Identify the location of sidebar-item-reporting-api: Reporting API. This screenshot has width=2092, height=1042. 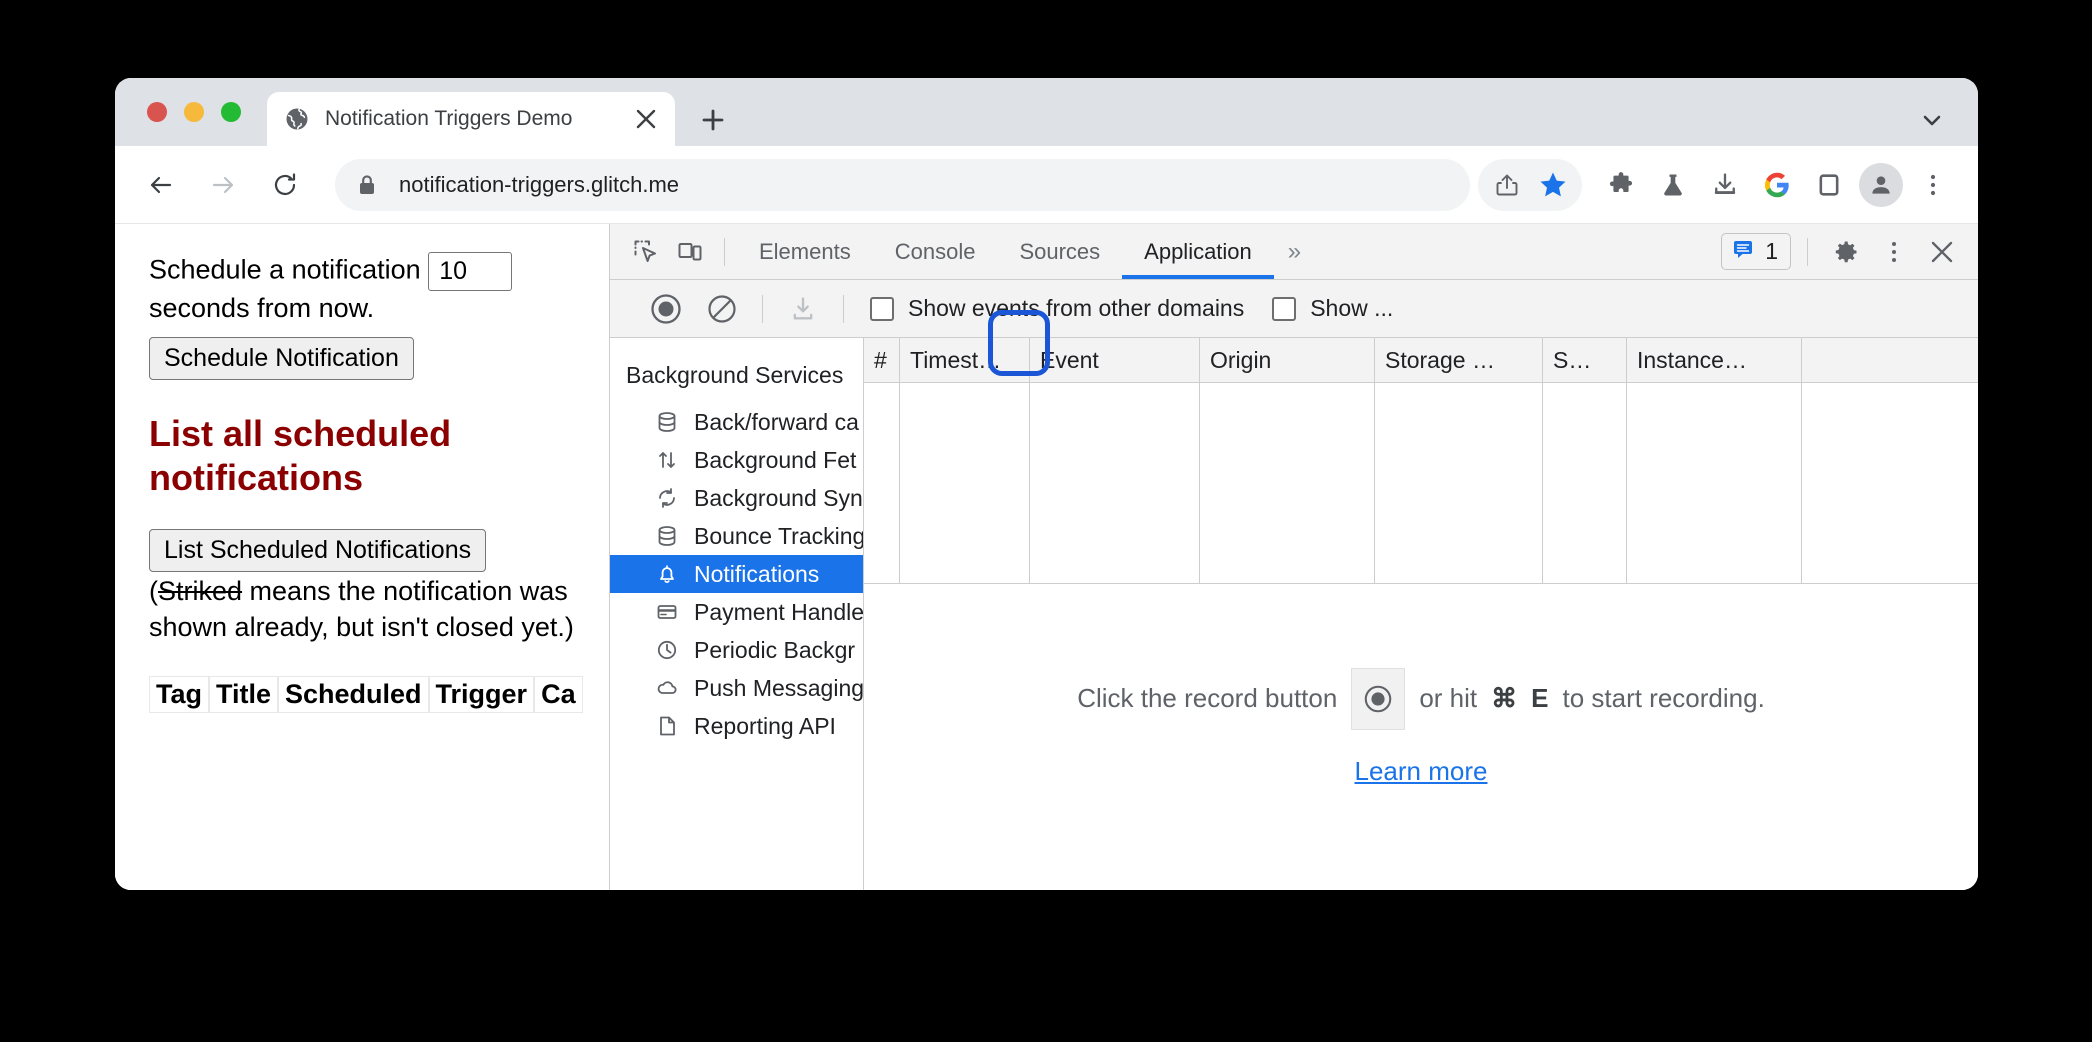
(736, 726).